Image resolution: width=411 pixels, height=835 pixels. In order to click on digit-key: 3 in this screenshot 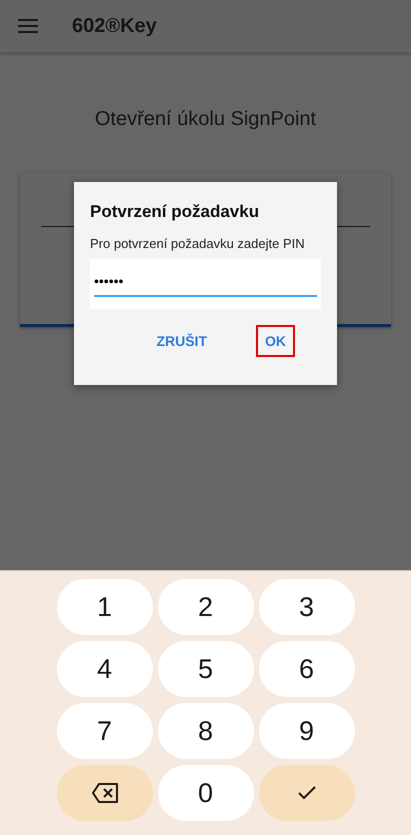, I will do `click(306, 607)`.